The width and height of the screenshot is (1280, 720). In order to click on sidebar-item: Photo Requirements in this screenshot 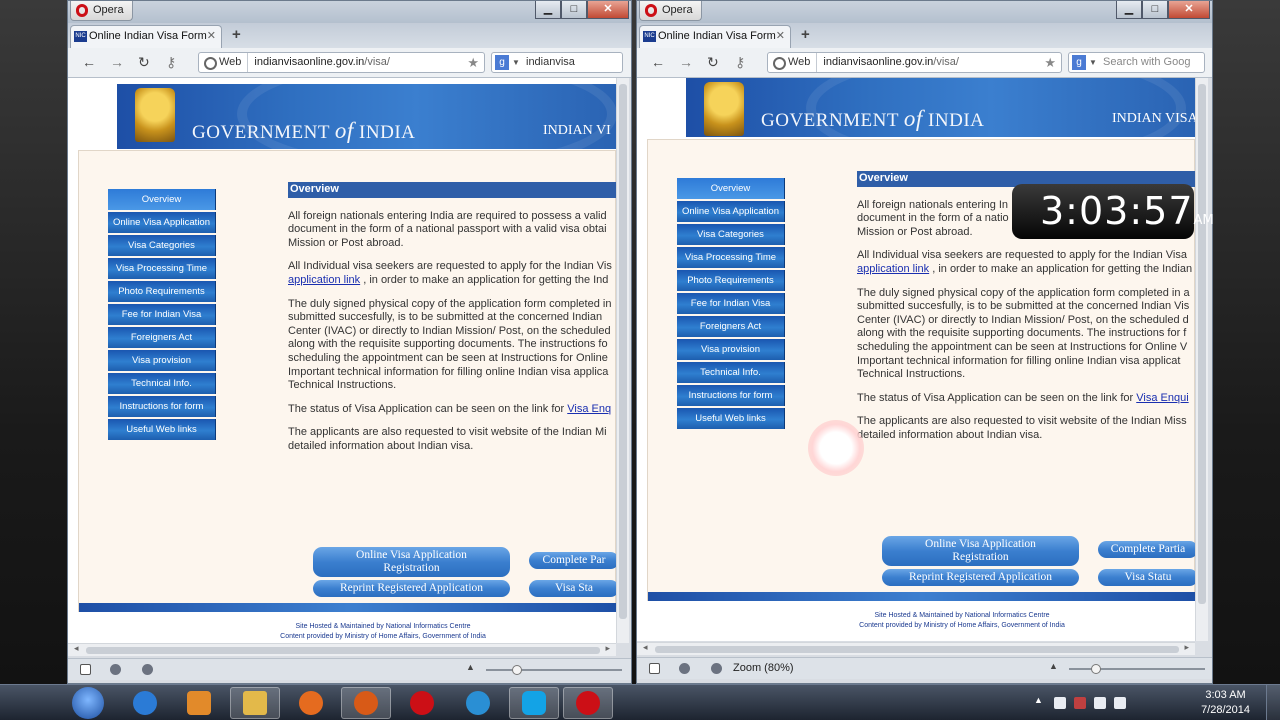, I will do `click(162, 291)`.